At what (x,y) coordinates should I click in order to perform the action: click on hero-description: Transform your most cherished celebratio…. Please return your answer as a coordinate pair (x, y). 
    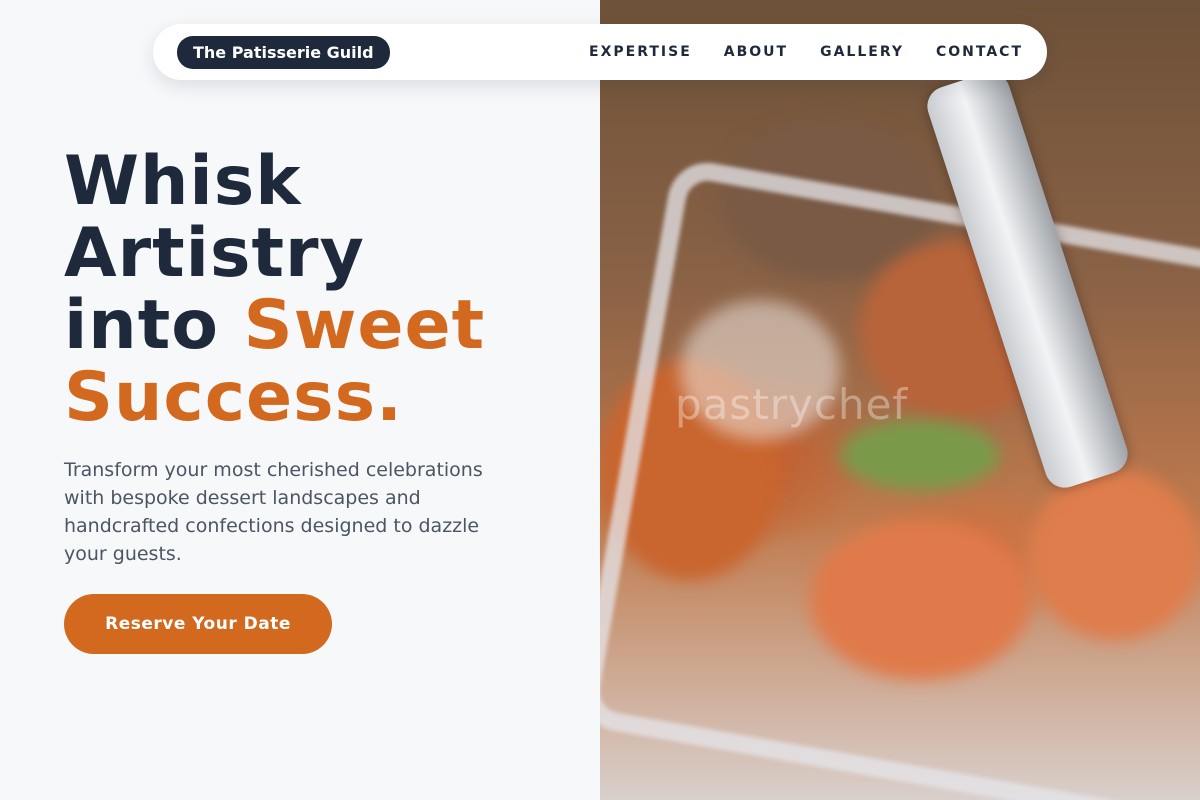
    Looking at the image, I should click on (273, 512).